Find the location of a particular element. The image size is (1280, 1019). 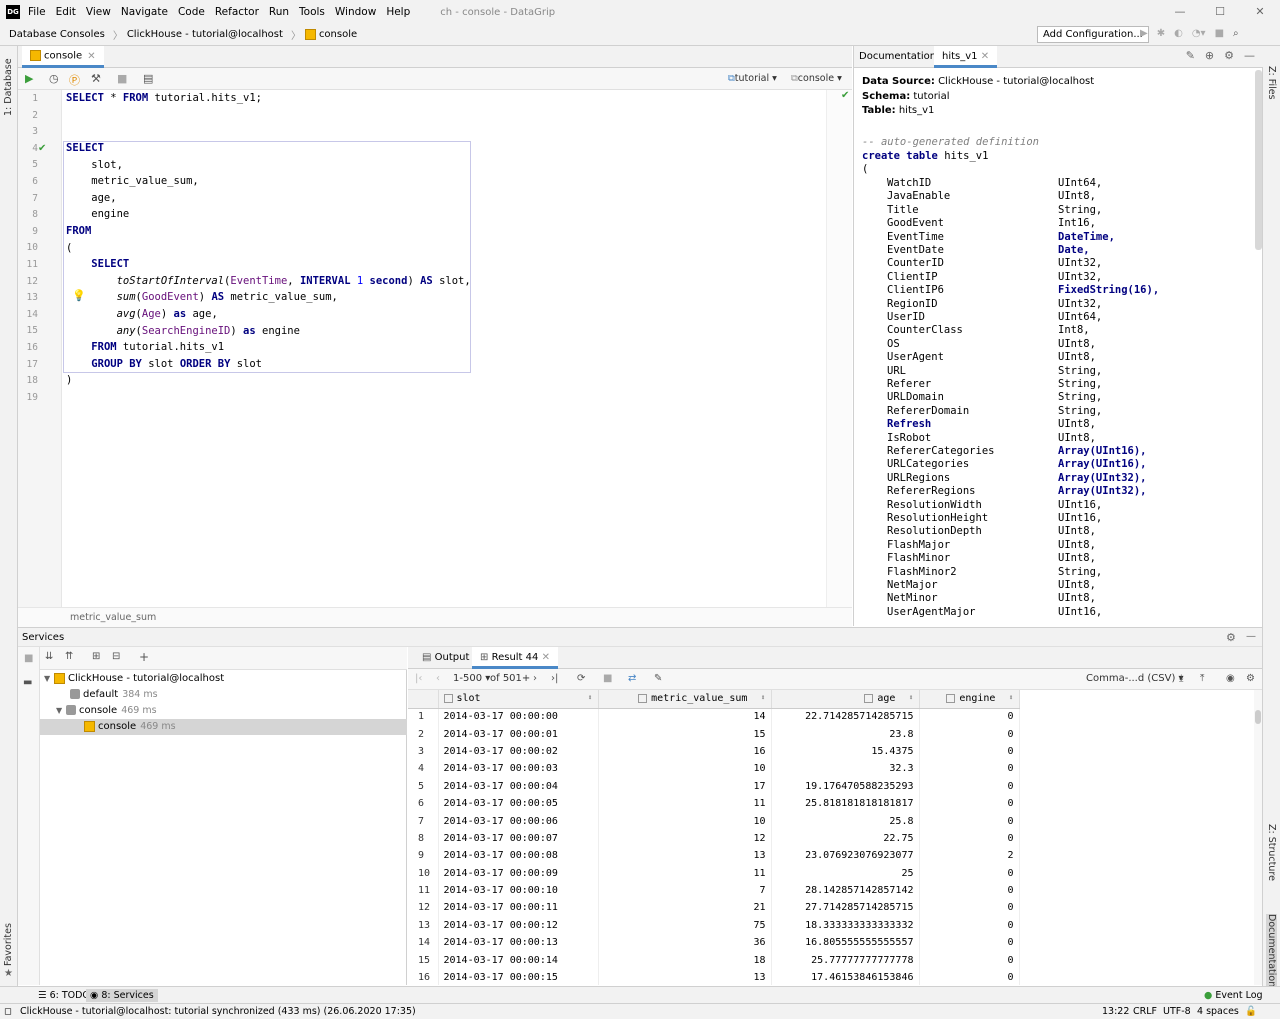

tx-icon: ⇄ is located at coordinates (632, 678).